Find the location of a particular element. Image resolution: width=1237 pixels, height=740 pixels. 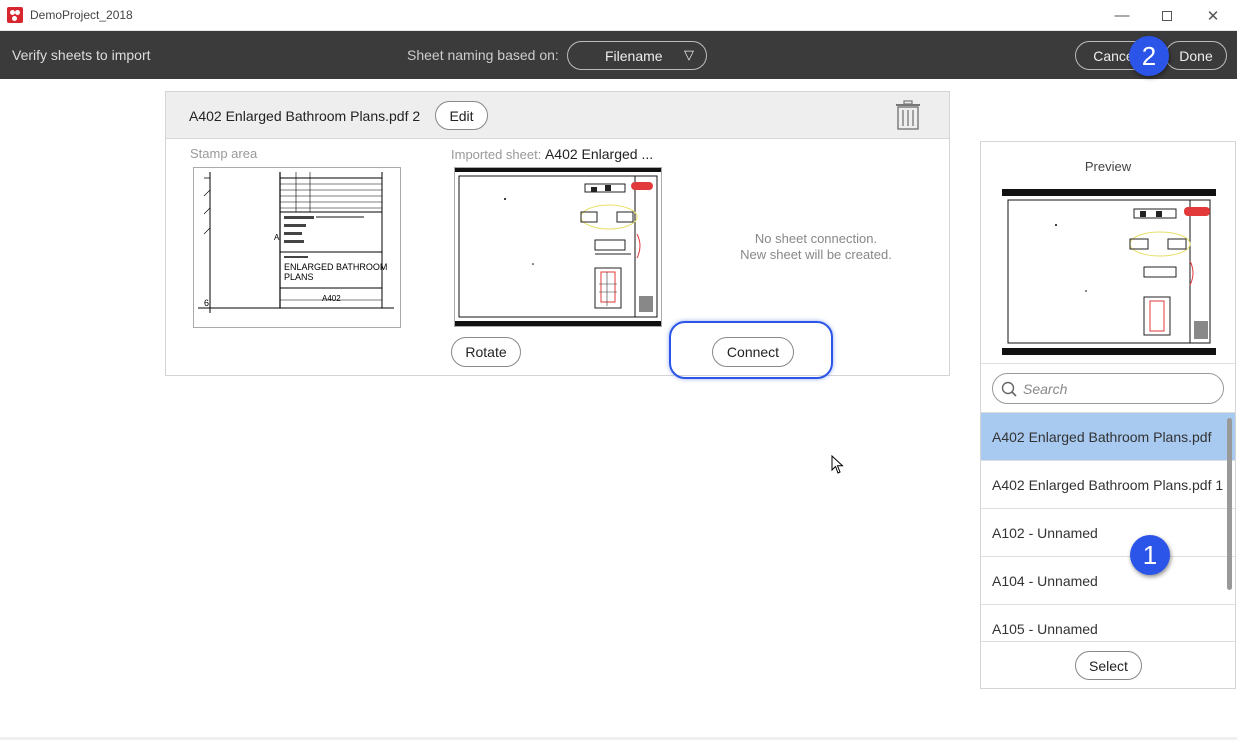

imported-sheet-thumbnail is located at coordinates (558, 247).